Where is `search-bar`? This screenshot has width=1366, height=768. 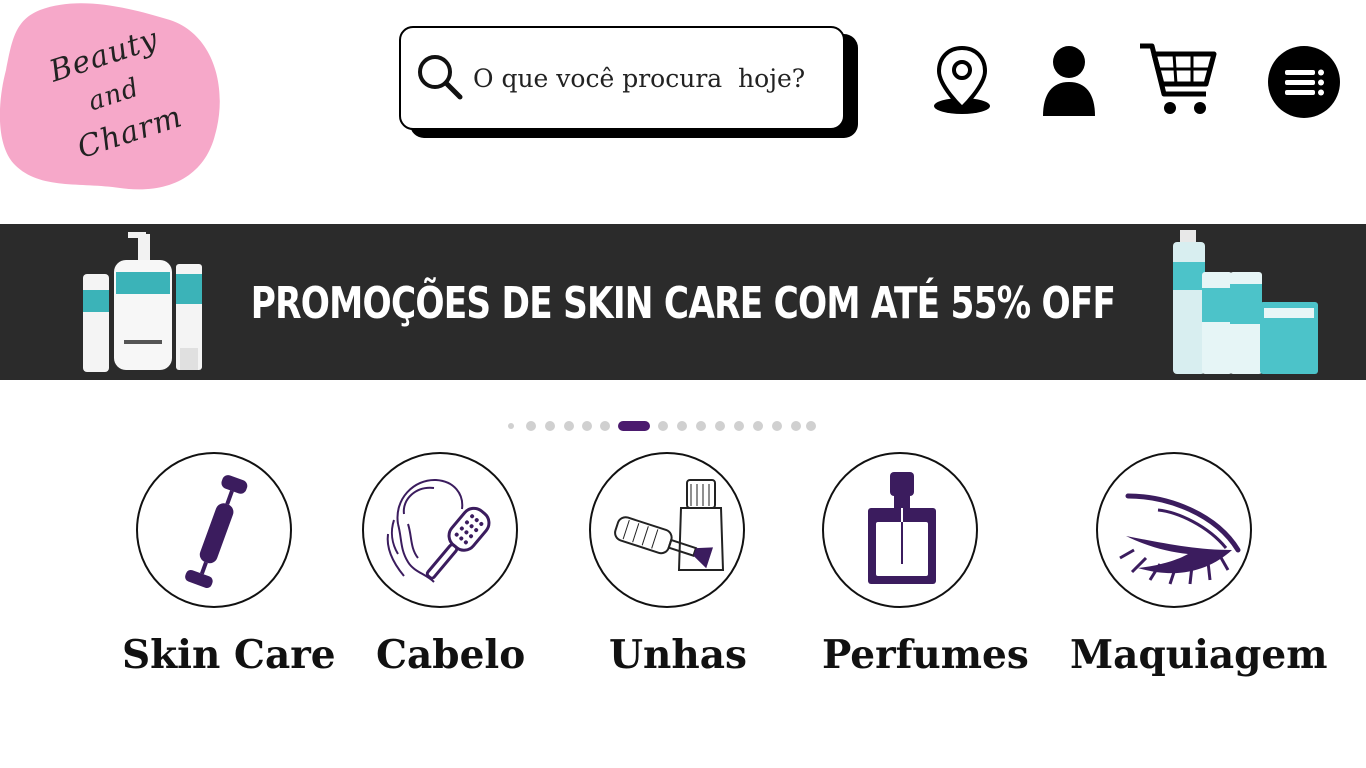 search-bar is located at coordinates (622, 78).